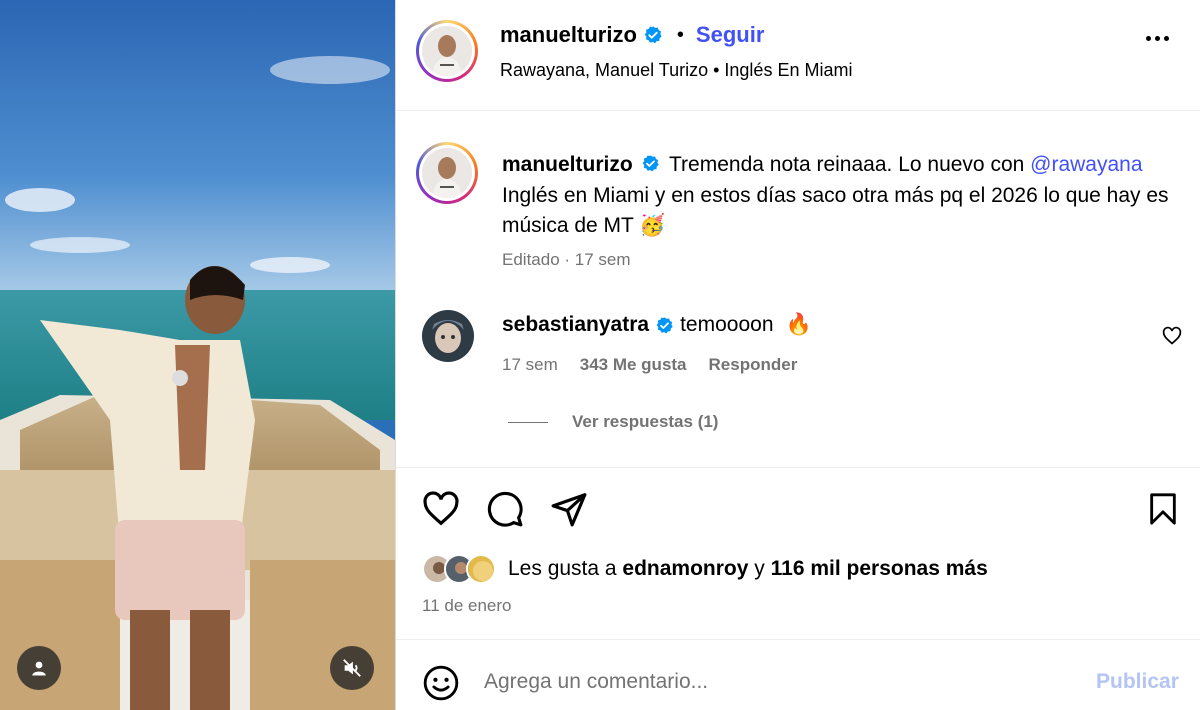  Describe the element at coordinates (798, 467) in the screenshot. I see `actions-divider` at that location.